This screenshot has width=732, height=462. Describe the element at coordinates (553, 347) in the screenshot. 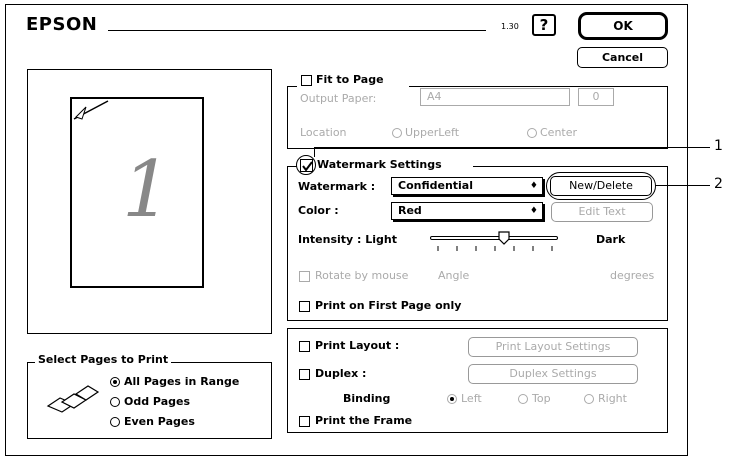

I see `print-layout-settings-button: Print Layout Settings` at that location.